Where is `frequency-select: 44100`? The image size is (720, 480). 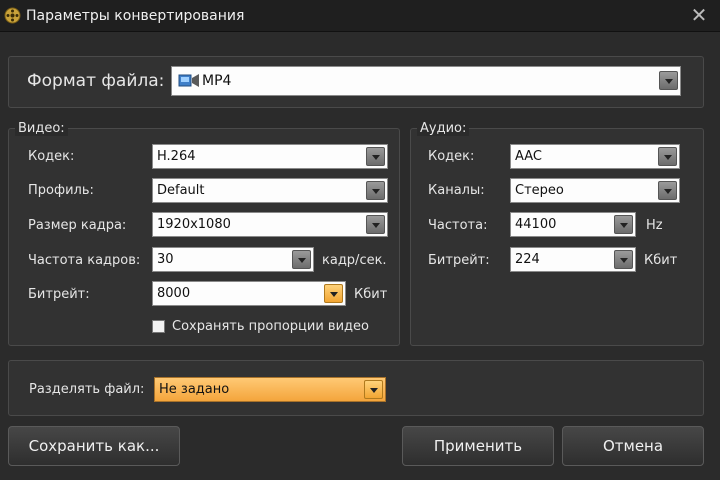 frequency-select: 44100 is located at coordinates (573, 224).